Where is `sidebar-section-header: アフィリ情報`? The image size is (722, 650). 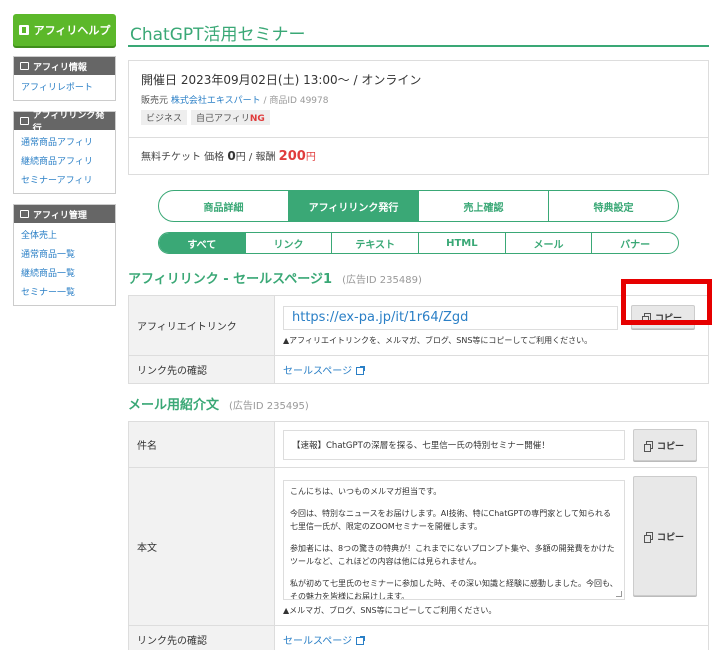
sidebar-section-header: アフィリ情報 is located at coordinates (64, 66).